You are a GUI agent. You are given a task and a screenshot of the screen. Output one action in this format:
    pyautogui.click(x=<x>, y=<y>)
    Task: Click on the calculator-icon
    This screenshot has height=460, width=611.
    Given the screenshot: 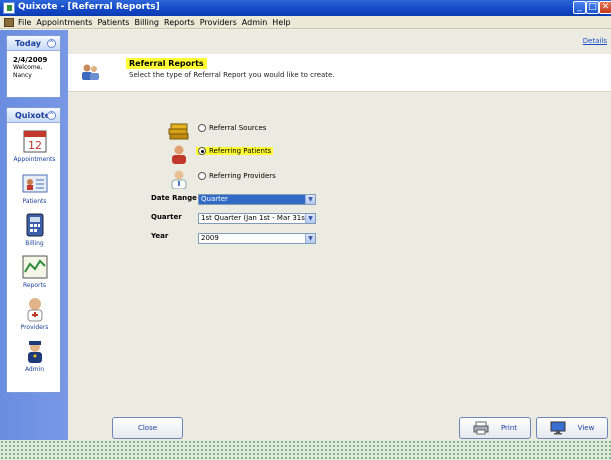 What is the action you would take?
    pyautogui.click(x=35, y=225)
    